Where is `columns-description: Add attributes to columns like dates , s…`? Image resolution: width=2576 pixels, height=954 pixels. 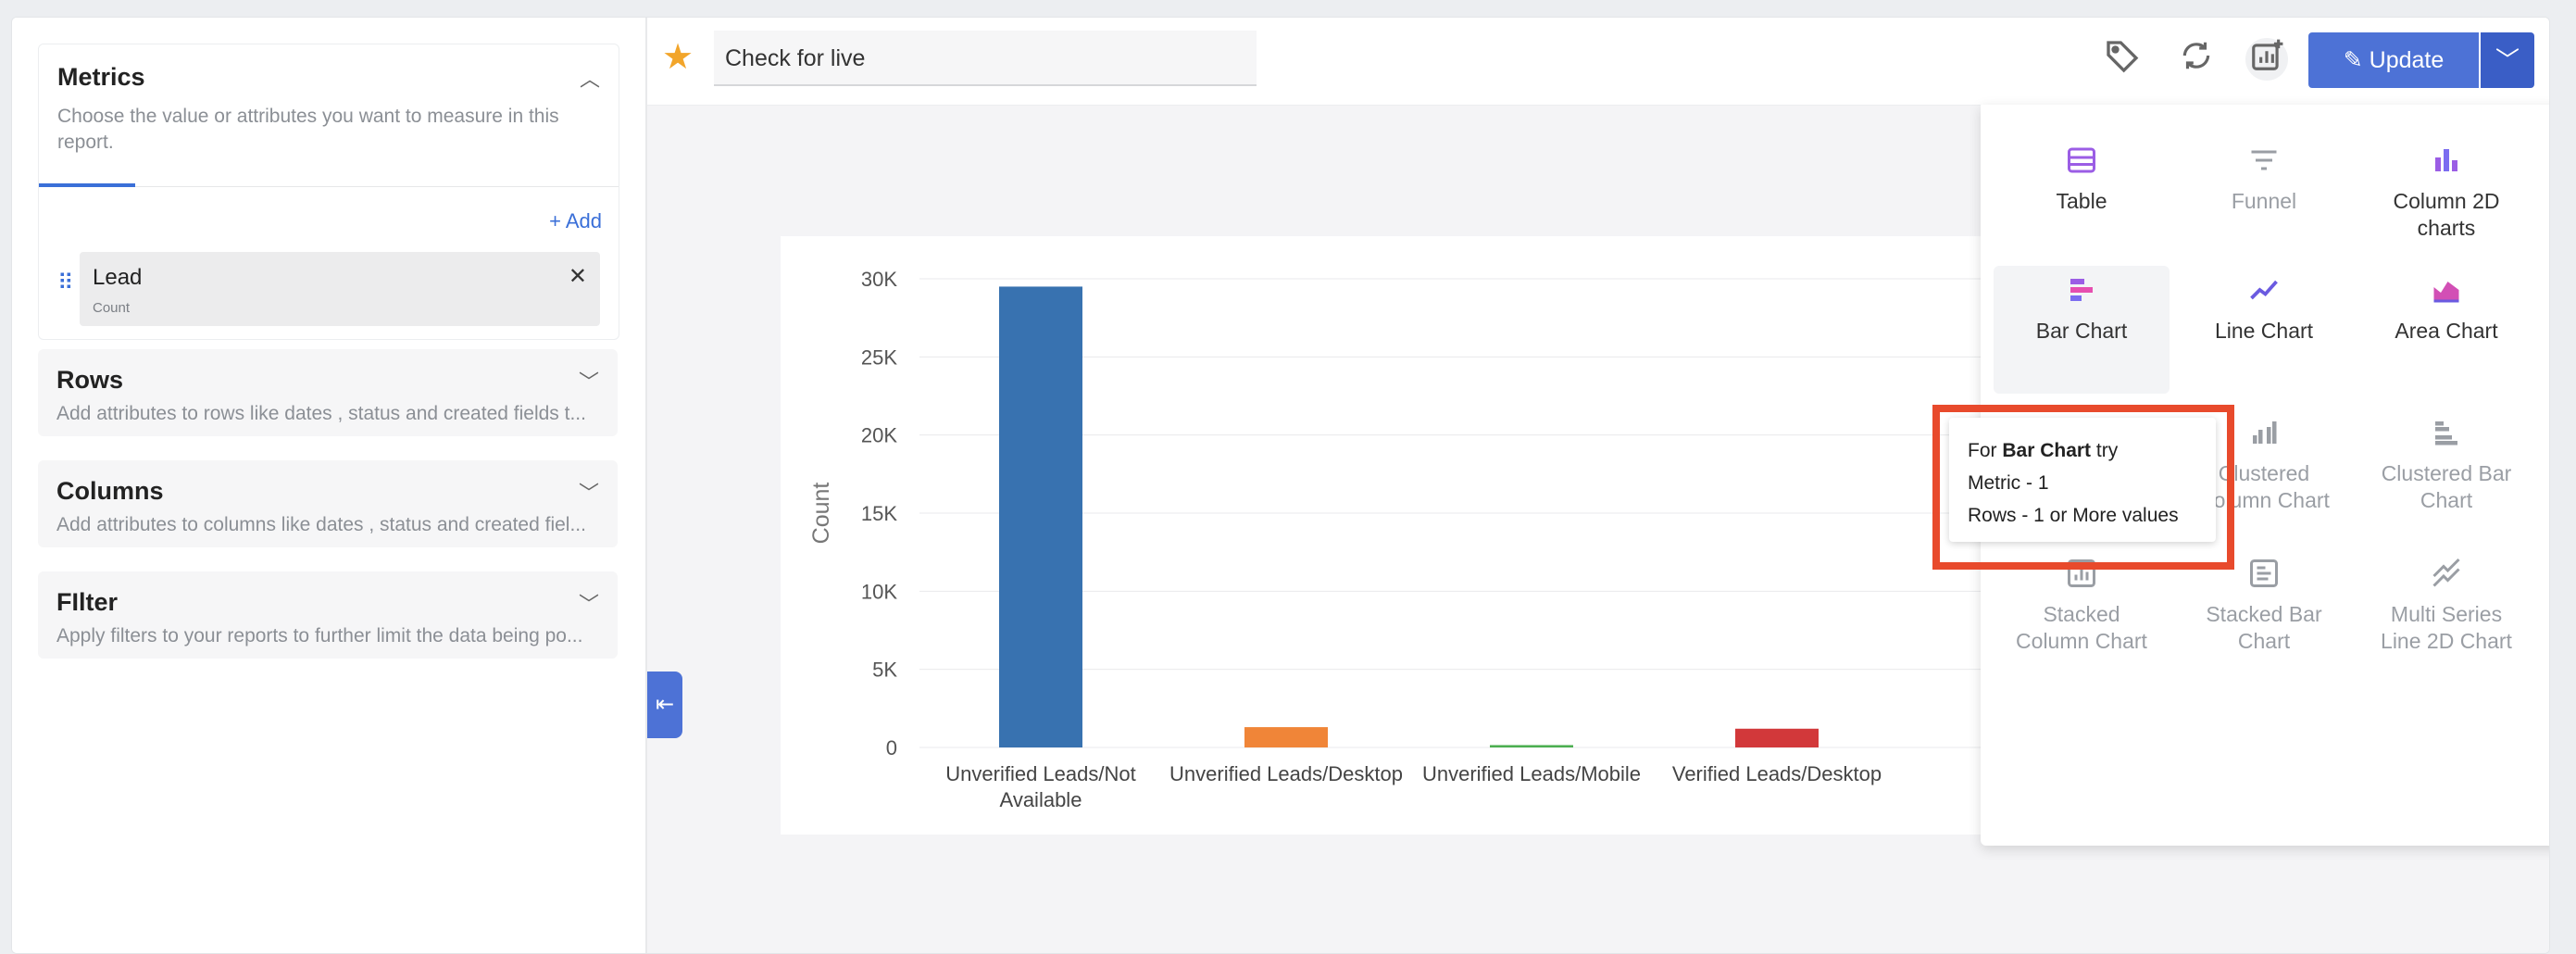
columns-description: Add attributes to columns like dates , s… is located at coordinates (321, 524).